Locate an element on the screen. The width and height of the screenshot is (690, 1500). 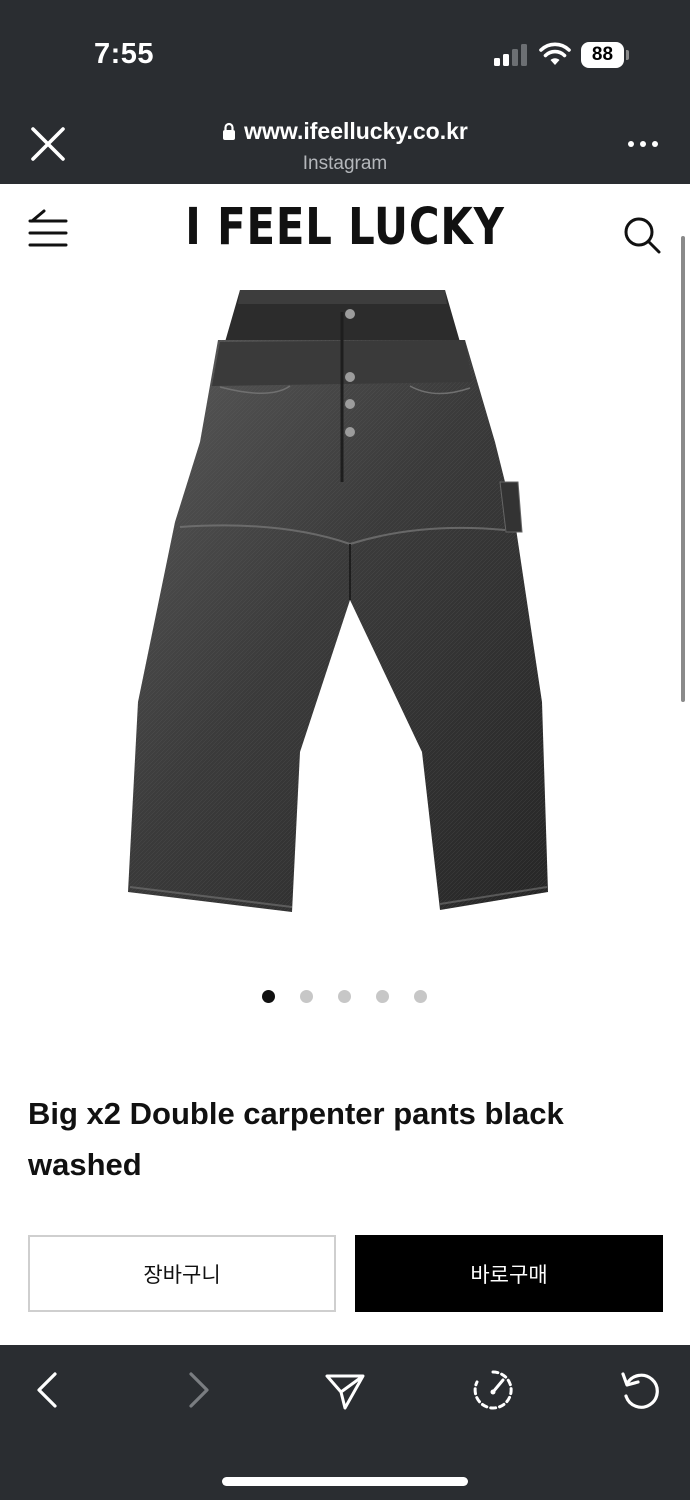
address-bar: www.ifeellucky.co.kr is located at coordinates (345, 131).